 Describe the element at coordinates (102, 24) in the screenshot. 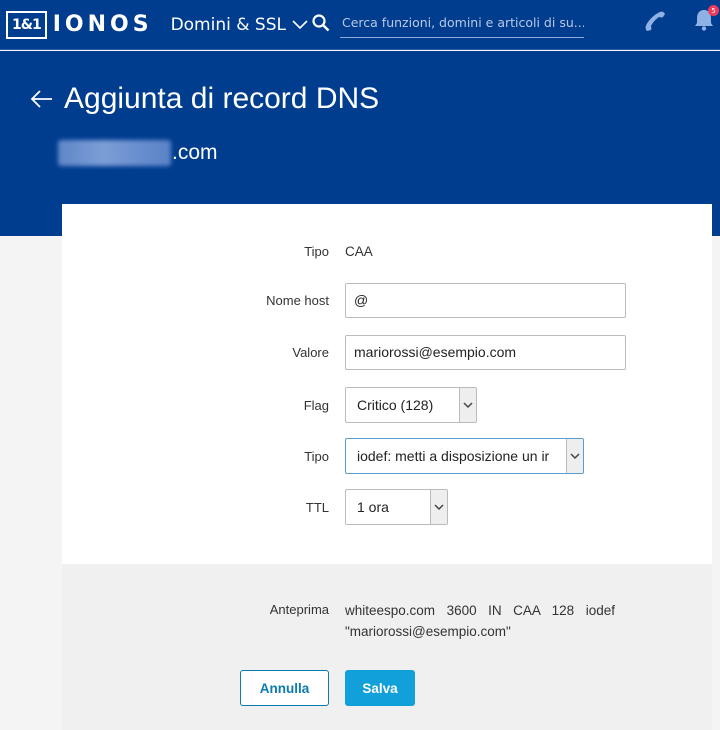

I see `logo-text: IONOS` at that location.